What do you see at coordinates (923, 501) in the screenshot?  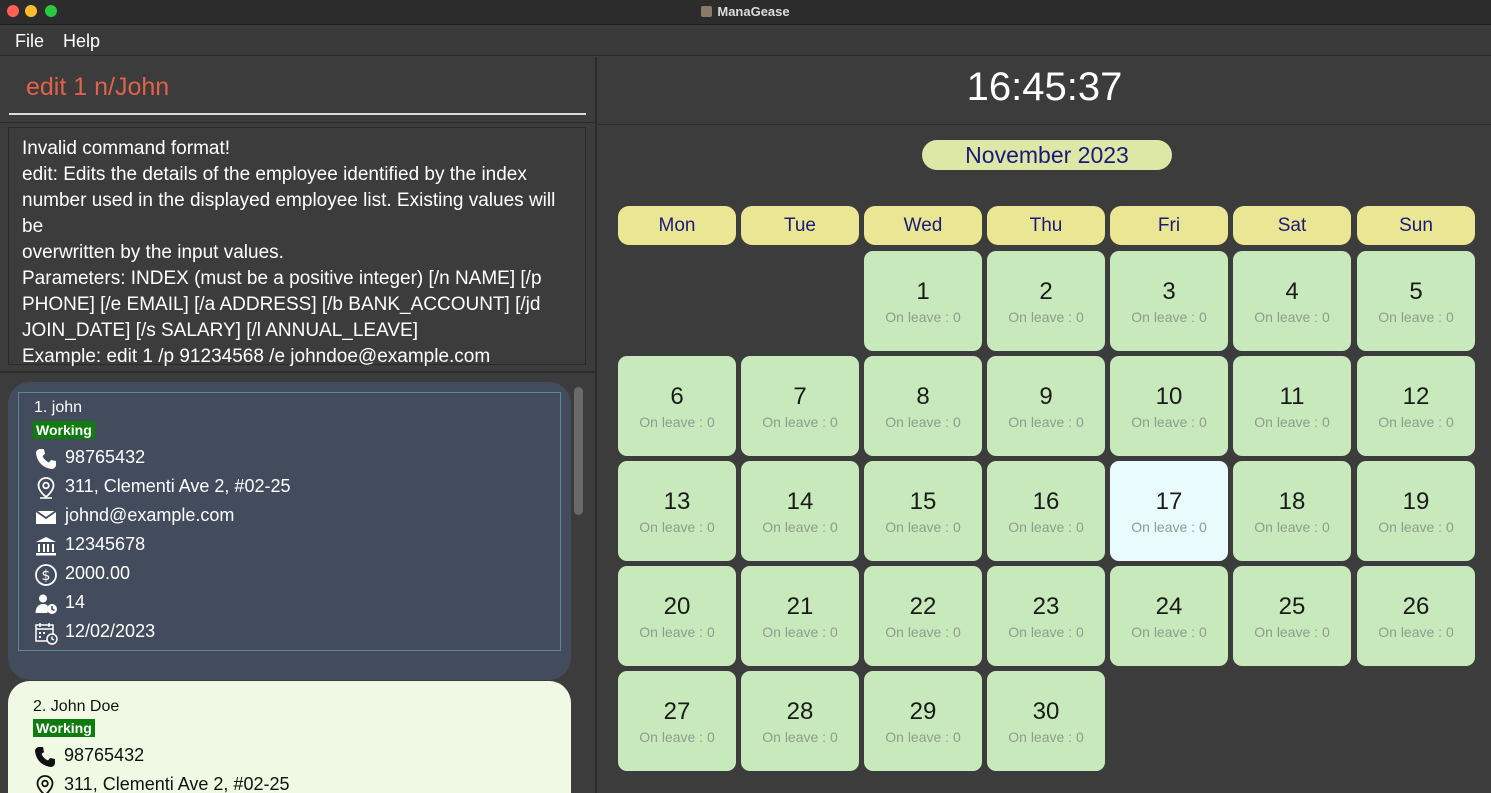 I see `day-number: 15` at bounding box center [923, 501].